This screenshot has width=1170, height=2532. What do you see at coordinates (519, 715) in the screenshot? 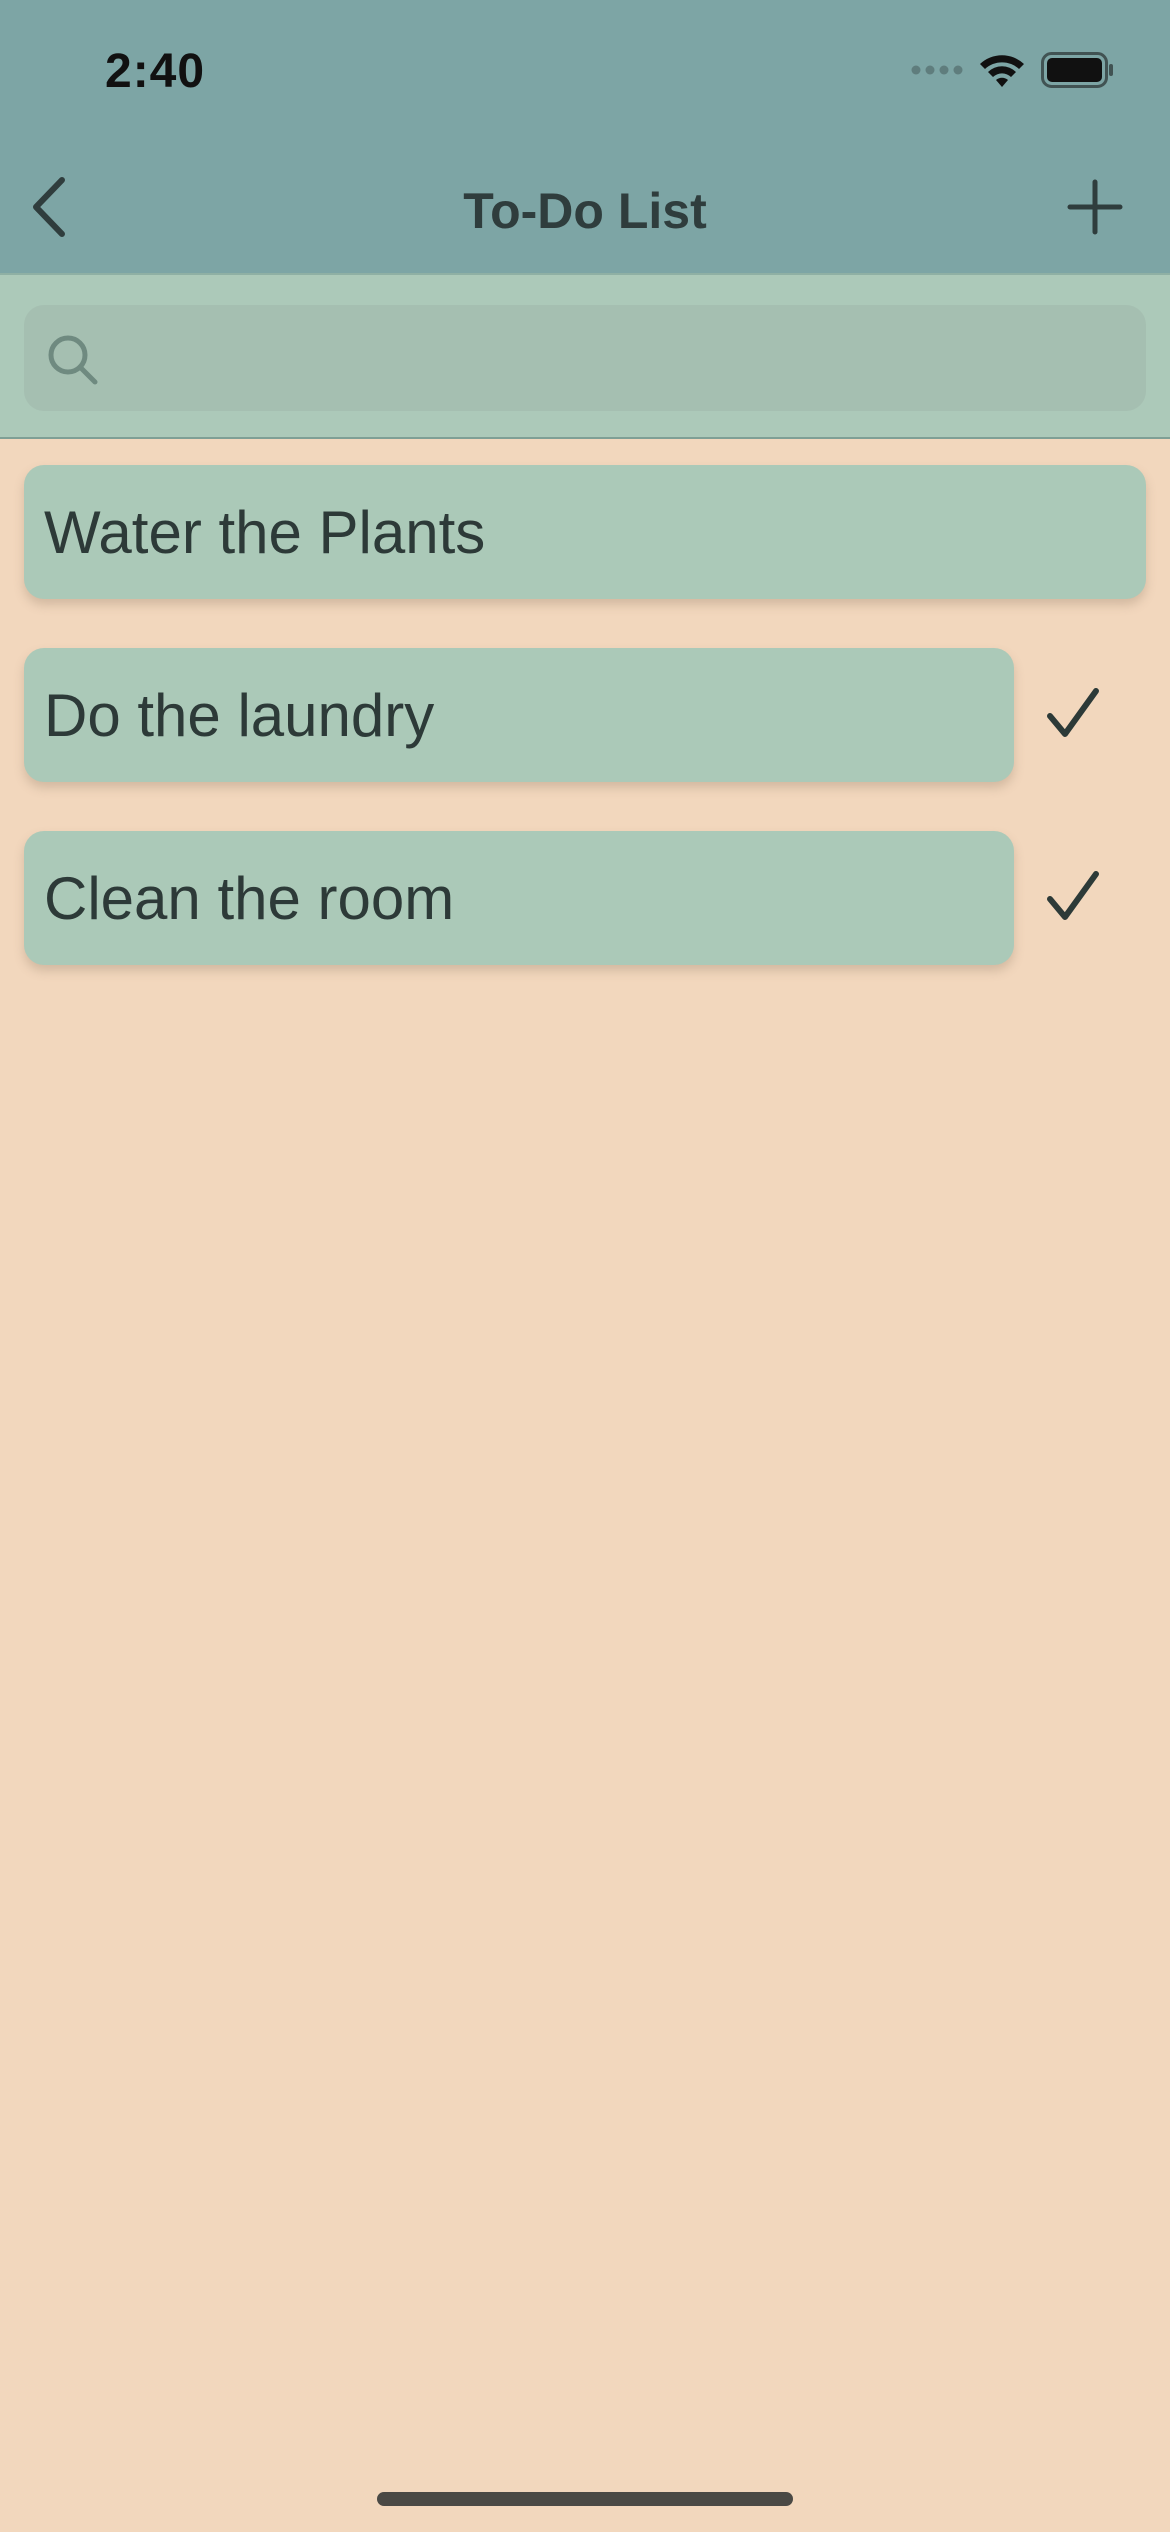
I see `todo-card: Do the laundry` at bounding box center [519, 715].